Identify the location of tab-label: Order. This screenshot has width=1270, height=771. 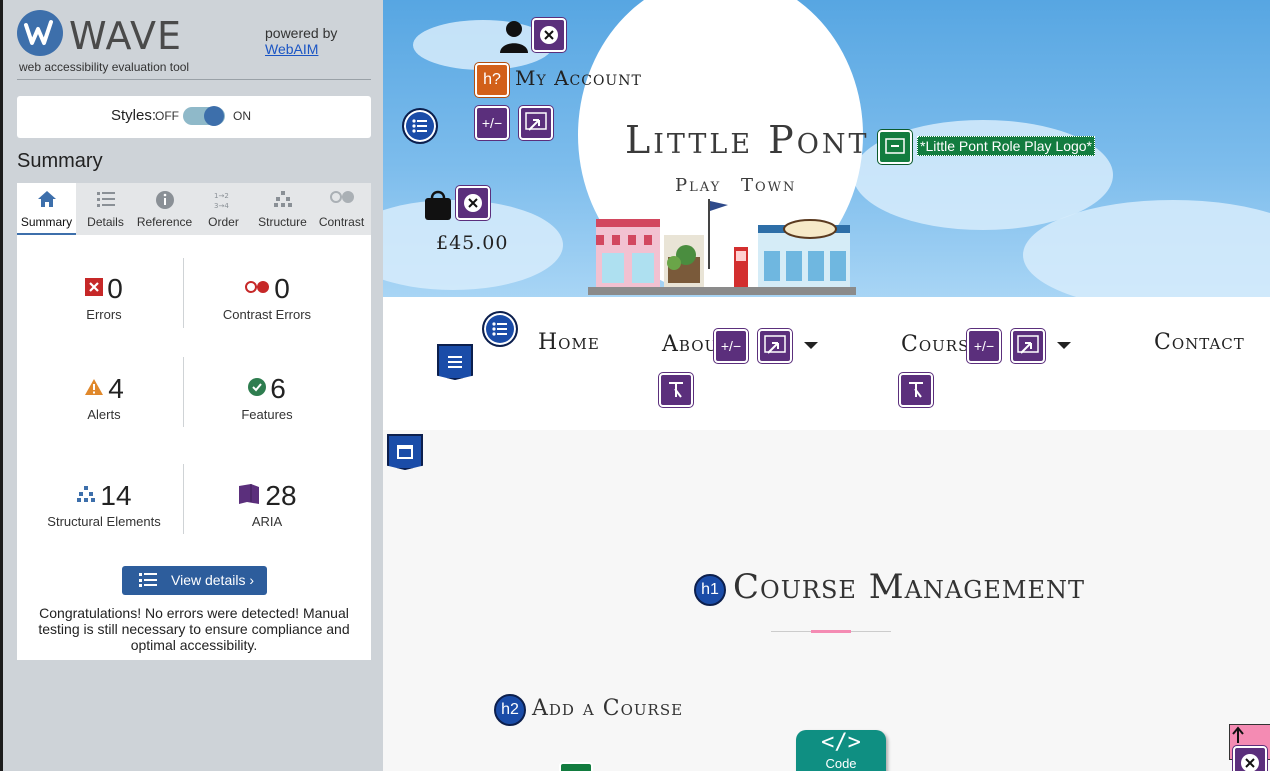
(223, 222).